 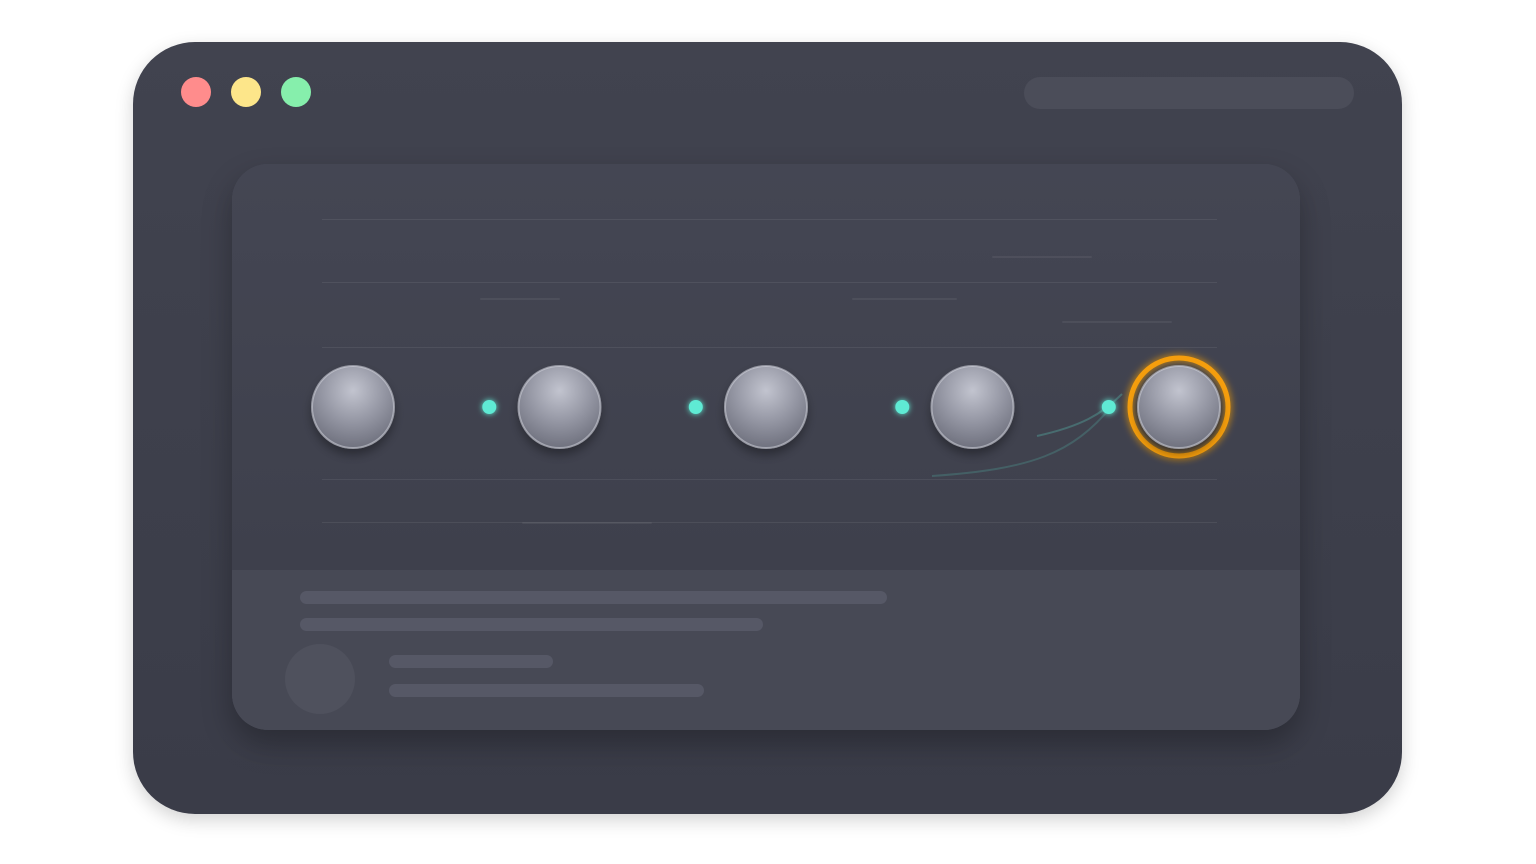 I want to click on maximize-window-button, so click(x=296, y=92).